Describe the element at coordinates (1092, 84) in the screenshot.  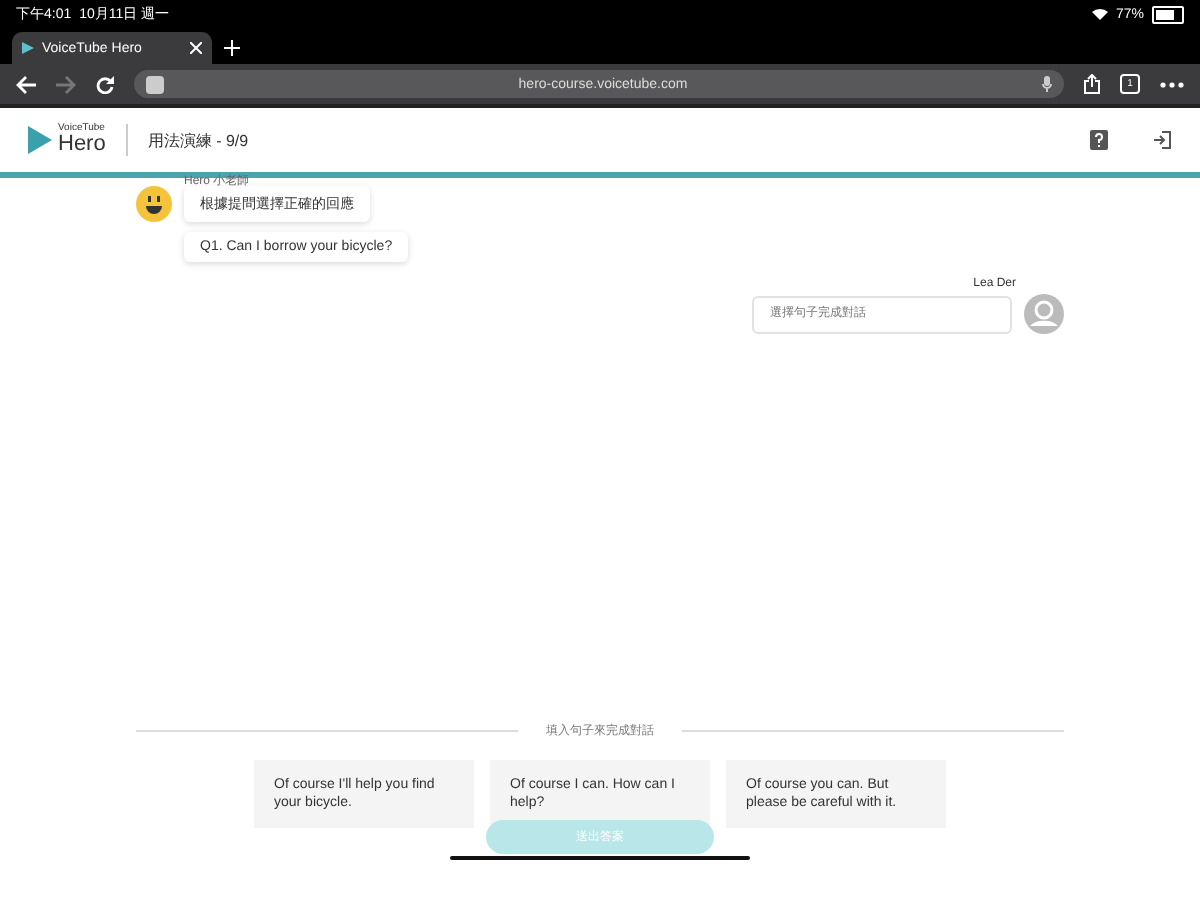
I see `share-icon` at that location.